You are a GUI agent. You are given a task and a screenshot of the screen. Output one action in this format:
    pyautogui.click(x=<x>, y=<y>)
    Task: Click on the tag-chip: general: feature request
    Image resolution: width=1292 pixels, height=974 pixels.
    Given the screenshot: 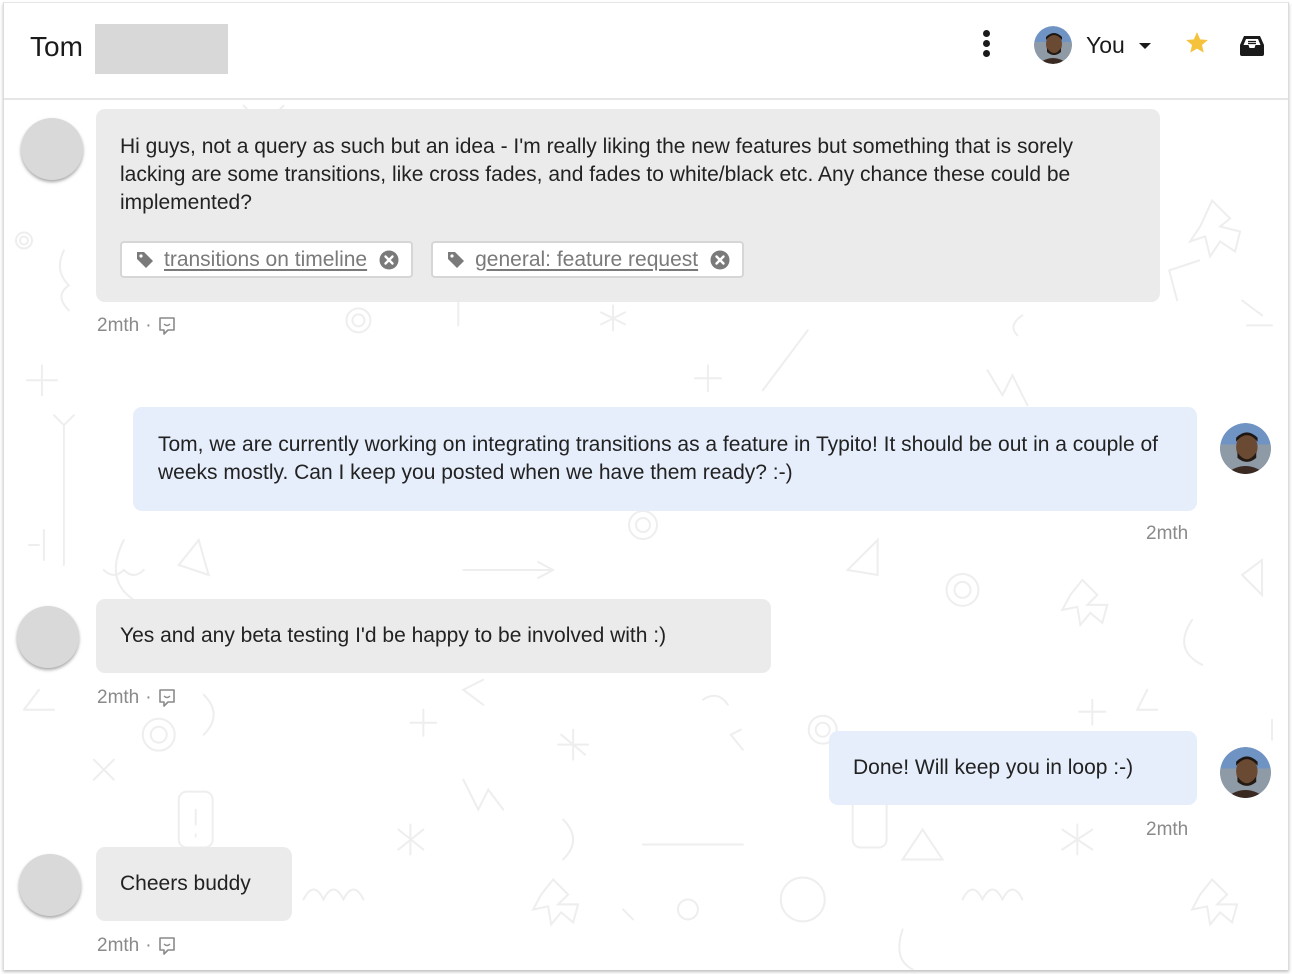 What is the action you would take?
    pyautogui.click(x=588, y=259)
    